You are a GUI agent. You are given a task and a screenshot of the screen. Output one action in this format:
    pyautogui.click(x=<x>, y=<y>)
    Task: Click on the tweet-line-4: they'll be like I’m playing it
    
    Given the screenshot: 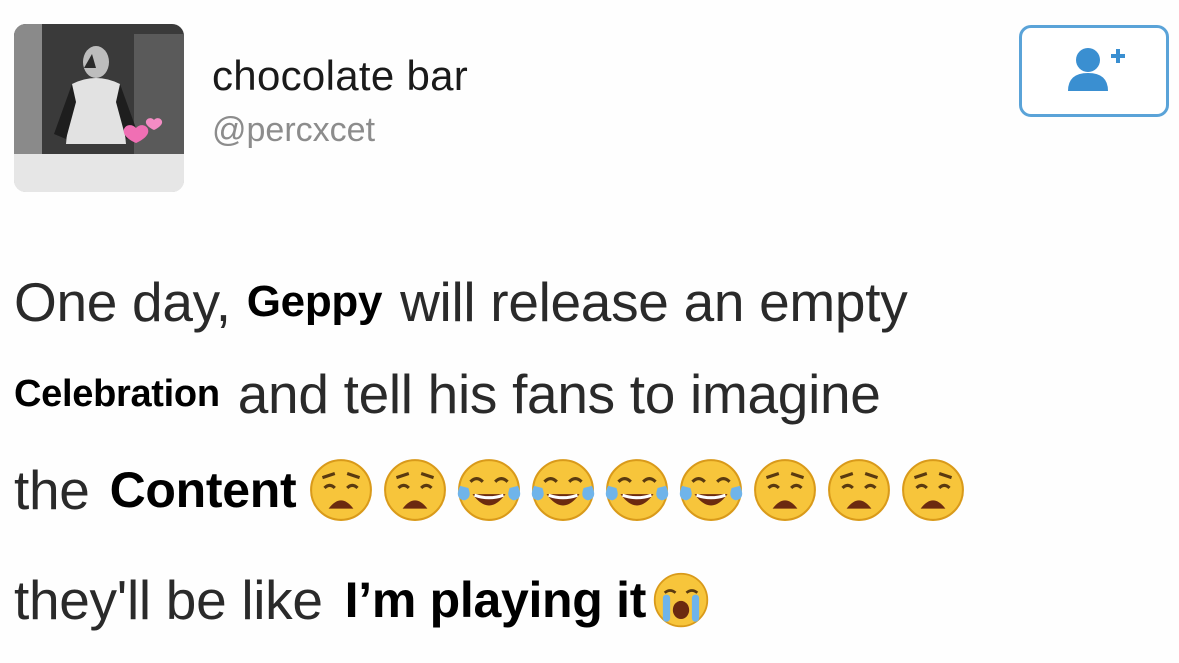 What is the action you would take?
    pyautogui.click(x=362, y=600)
    